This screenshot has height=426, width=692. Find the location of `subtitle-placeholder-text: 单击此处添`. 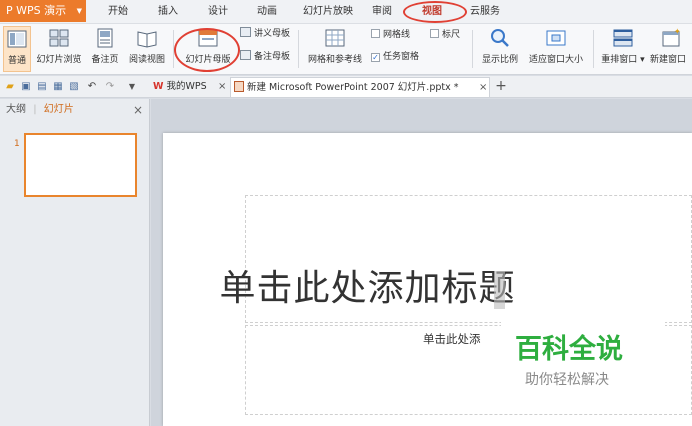

subtitle-placeholder-text: 单击此处添 is located at coordinates (452, 339).